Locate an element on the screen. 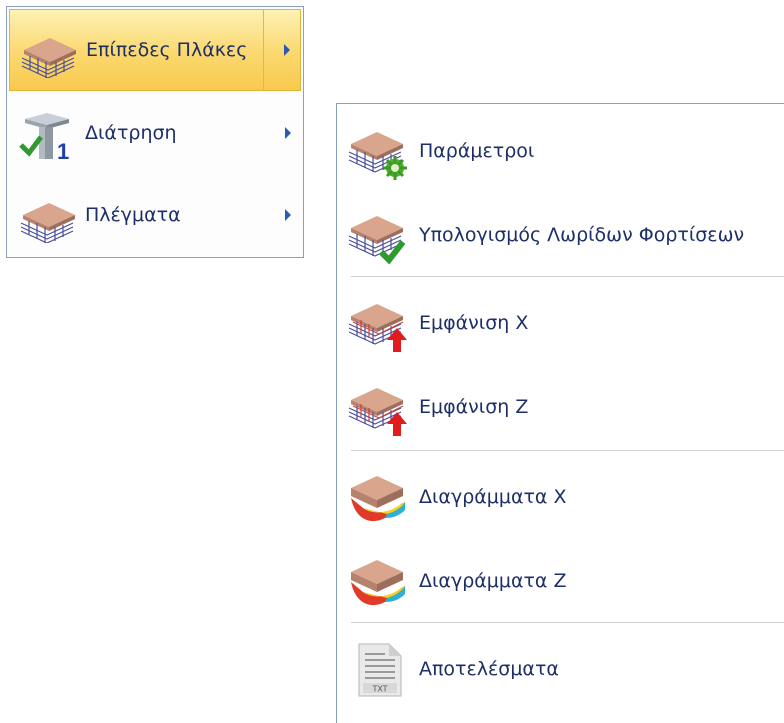  menu-item-label: Επίπεδες Πλάκες is located at coordinates (167, 50).